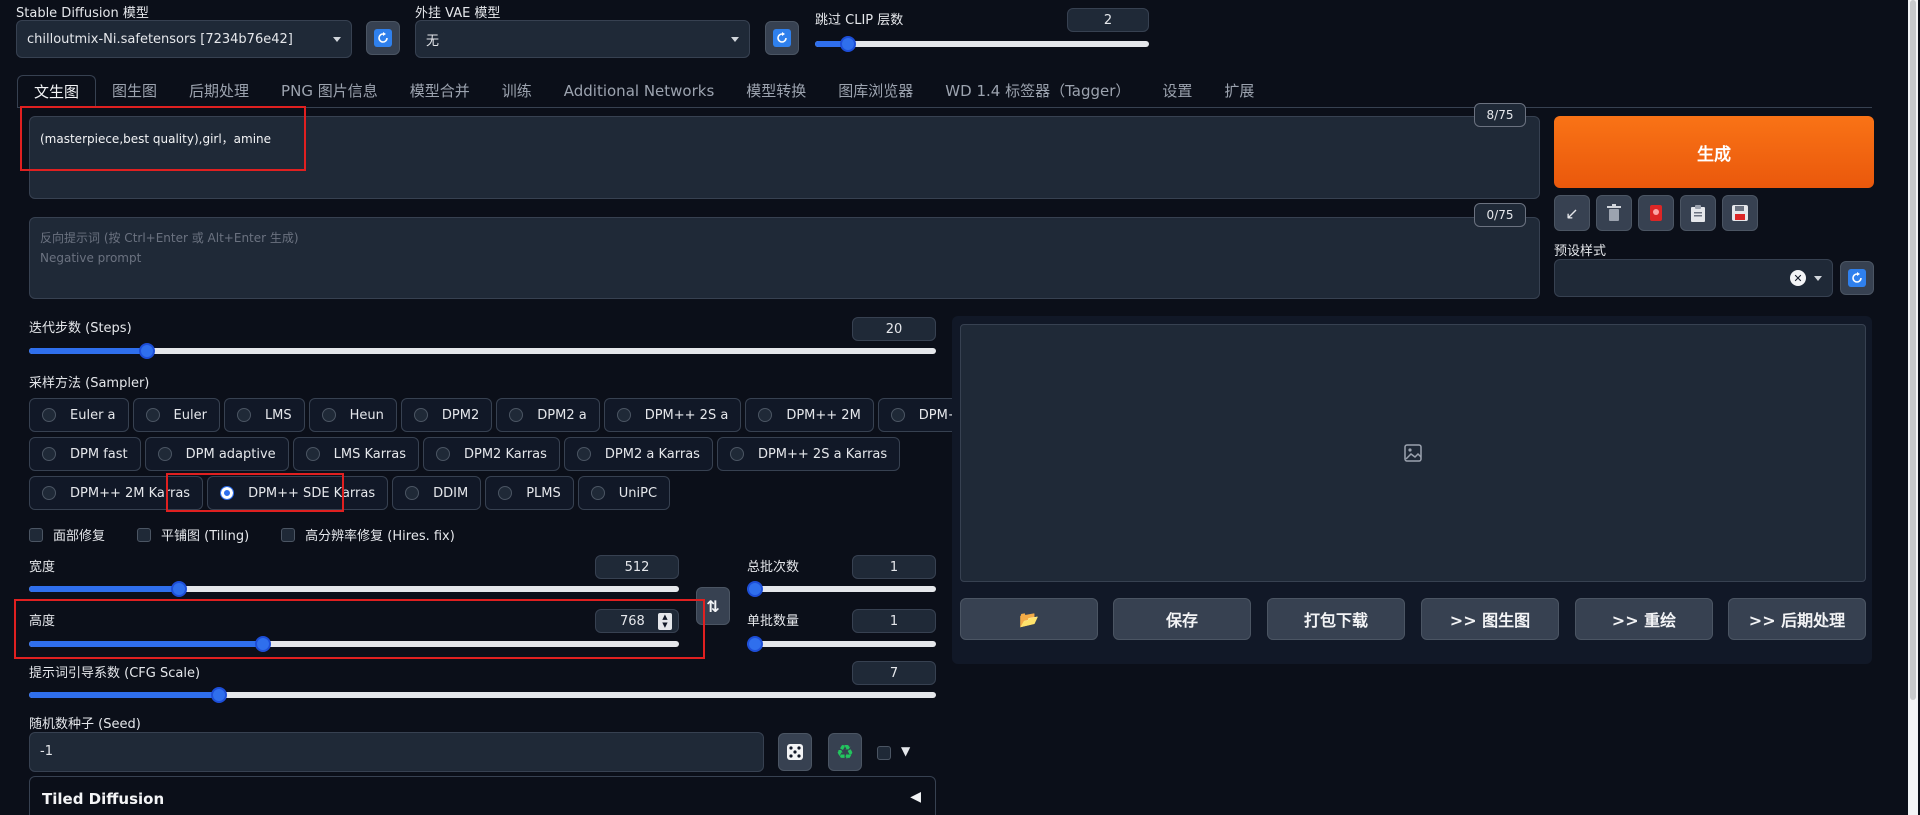 The image size is (1920, 815). Describe the element at coordinates (1614, 213) in the screenshot. I see `clear-prompt-button` at that location.